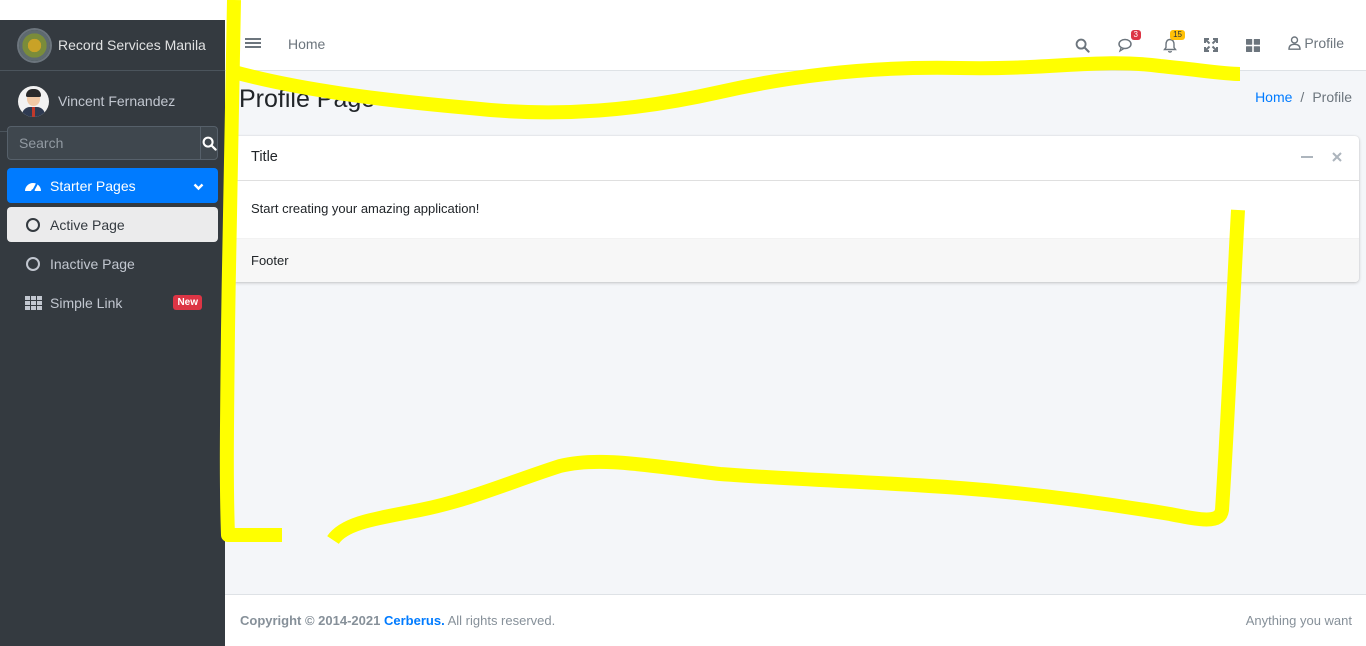 The image size is (1366, 646). I want to click on breadcrumb: Home / Profile, so click(1303, 97).